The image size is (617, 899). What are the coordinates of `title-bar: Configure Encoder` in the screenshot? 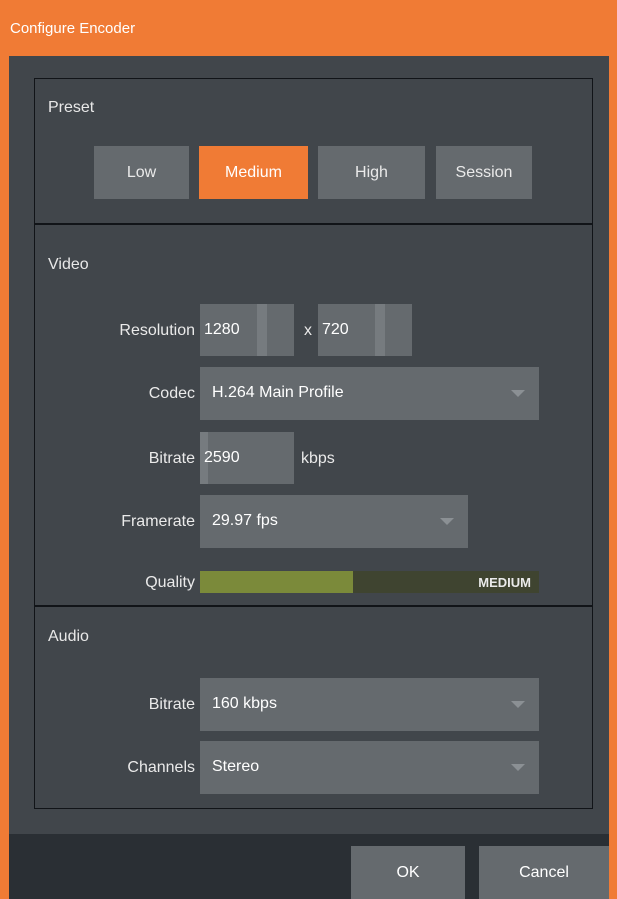 It's located at (308, 28).